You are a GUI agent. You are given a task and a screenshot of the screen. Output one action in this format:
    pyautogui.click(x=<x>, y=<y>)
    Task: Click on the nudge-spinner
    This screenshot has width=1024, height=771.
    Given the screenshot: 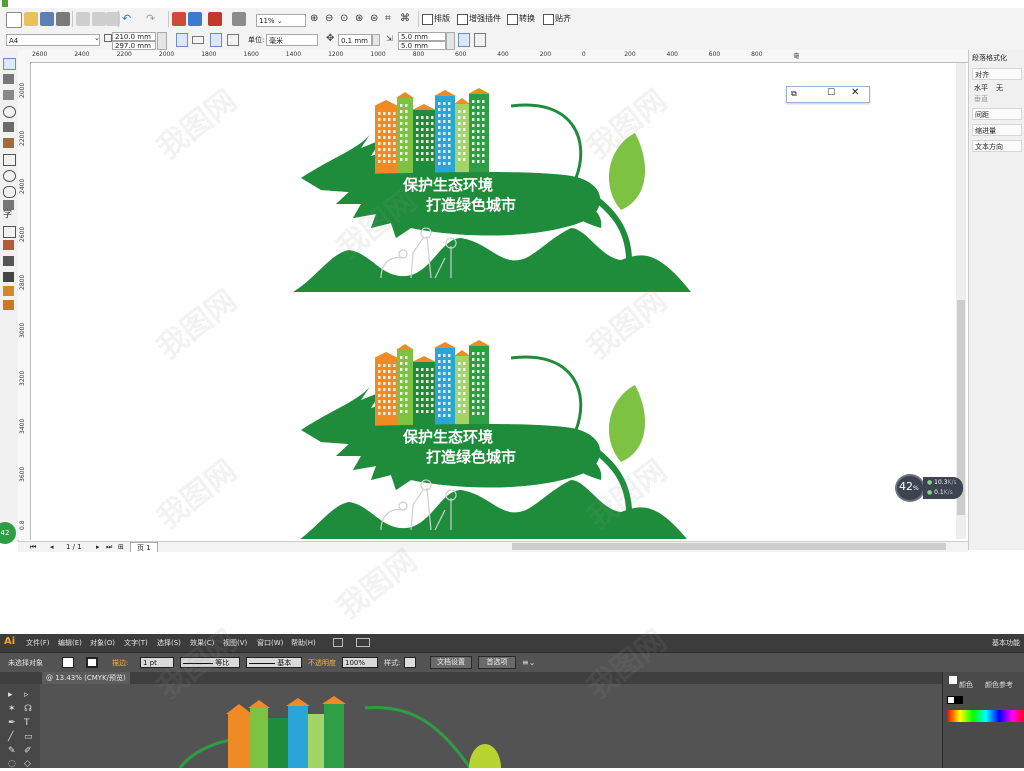 What is the action you would take?
    pyautogui.click(x=376, y=40)
    